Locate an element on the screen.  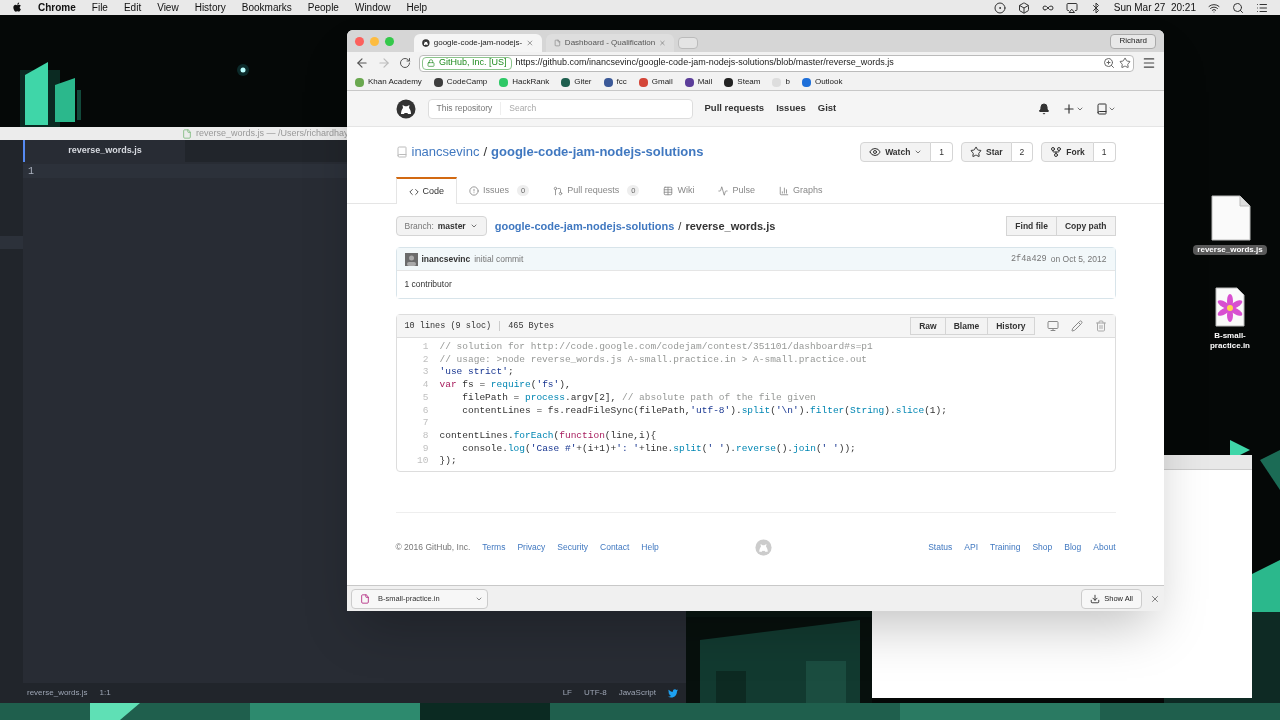
plus-icon is located at coordinates (1068, 108).